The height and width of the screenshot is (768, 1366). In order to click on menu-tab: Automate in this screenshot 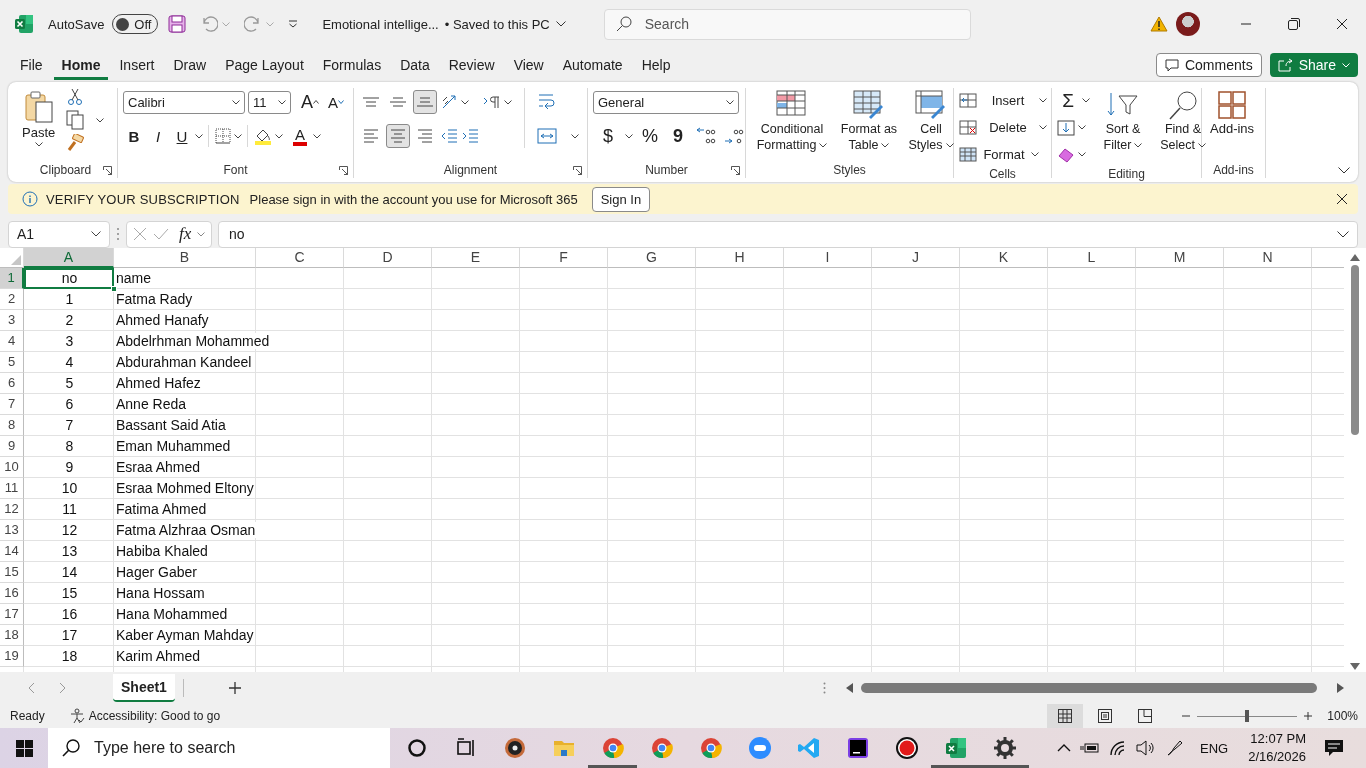, I will do `click(592, 65)`.